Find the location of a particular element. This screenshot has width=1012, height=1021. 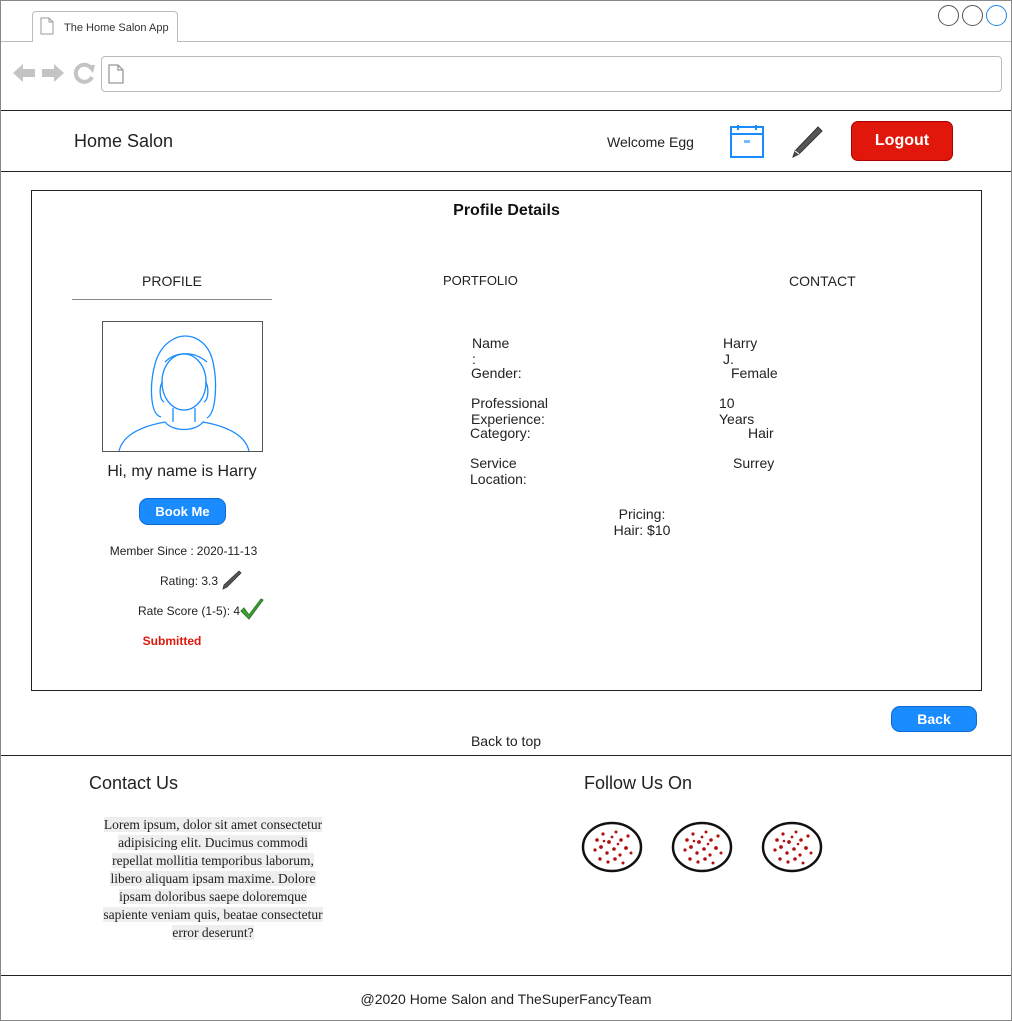

contact-text-line: libero aliquam ipsam maxime. Dolore is located at coordinates (213, 878).